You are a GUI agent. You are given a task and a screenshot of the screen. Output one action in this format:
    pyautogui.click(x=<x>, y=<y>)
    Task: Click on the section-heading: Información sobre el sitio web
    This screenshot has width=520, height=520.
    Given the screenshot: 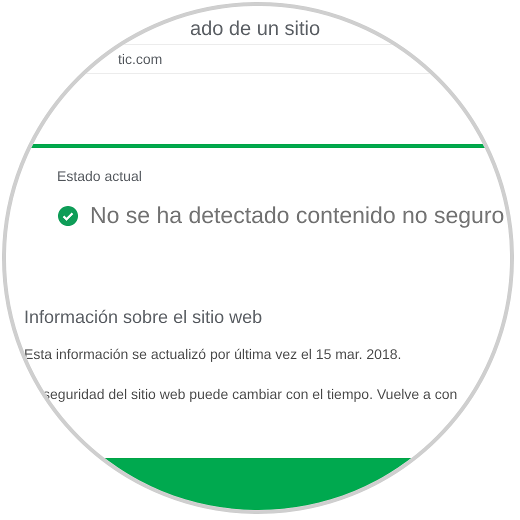 What is the action you would take?
    pyautogui.click(x=143, y=317)
    